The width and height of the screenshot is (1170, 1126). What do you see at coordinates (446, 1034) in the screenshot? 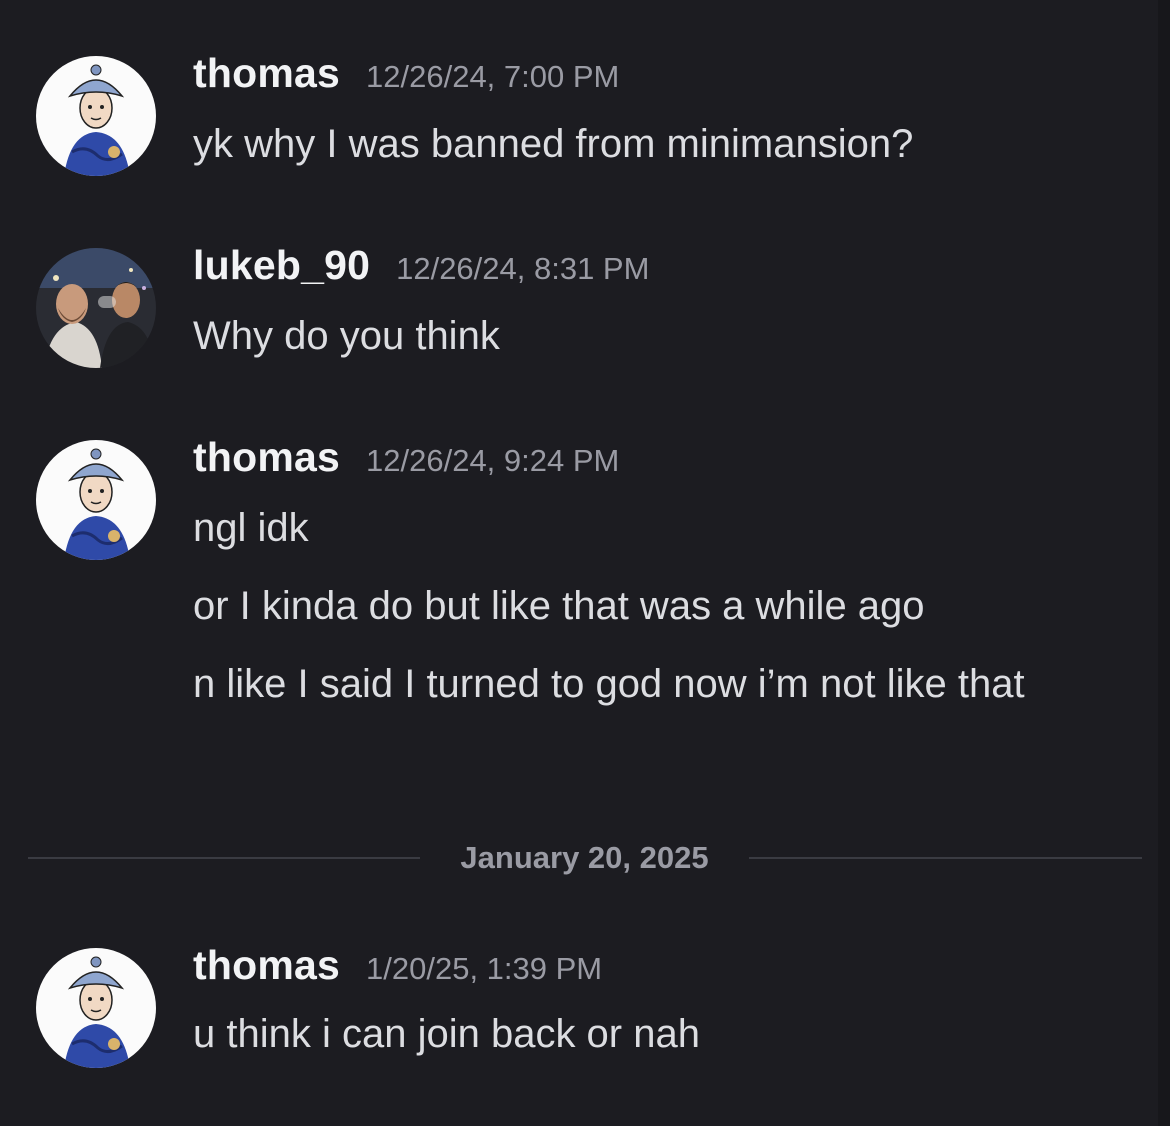
I see `message-text: u think i can join back or nah` at bounding box center [446, 1034].